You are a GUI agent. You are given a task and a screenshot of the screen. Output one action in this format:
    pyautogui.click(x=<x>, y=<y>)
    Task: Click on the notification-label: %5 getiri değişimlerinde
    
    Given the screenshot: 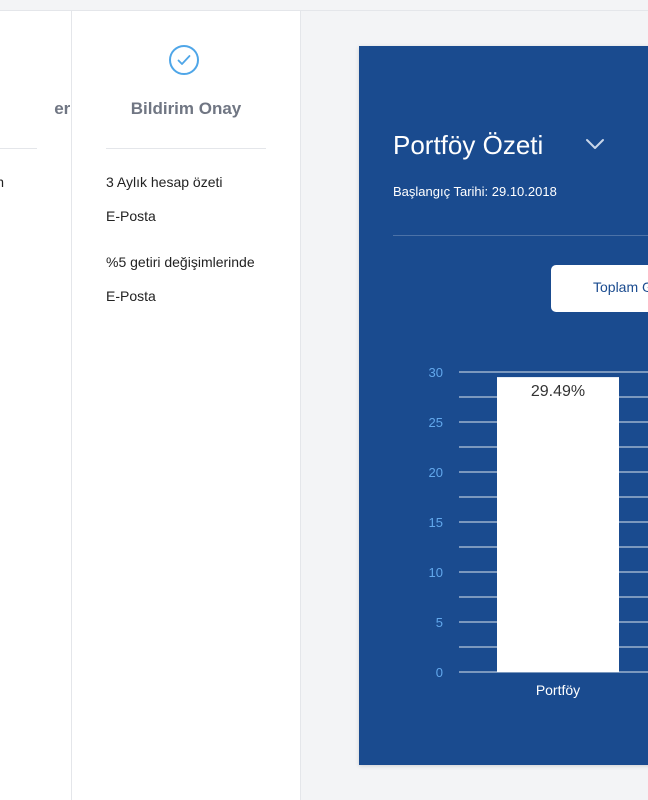 What is the action you would take?
    pyautogui.click(x=180, y=262)
    